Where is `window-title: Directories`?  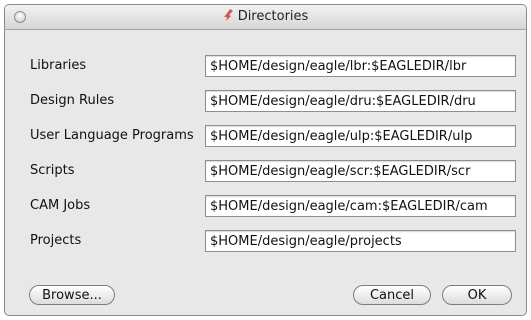
window-title: Directories is located at coordinates (265, 17).